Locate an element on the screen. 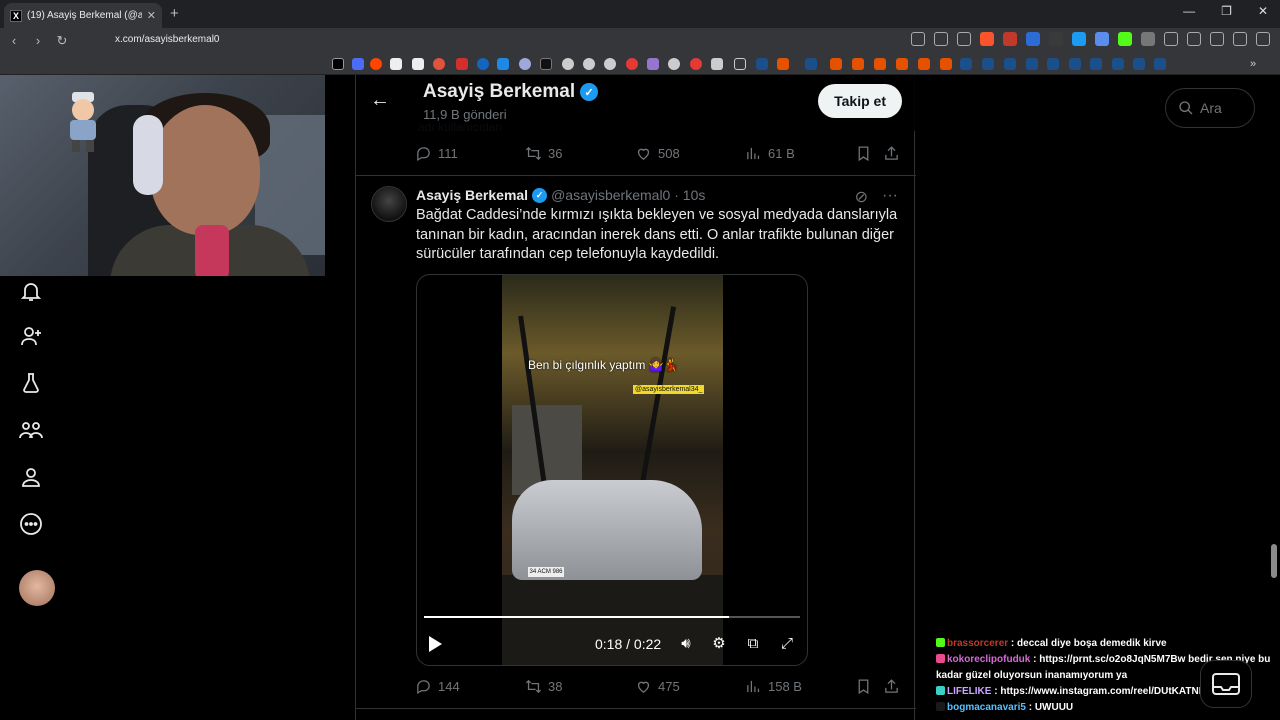  brave-shield-icon is located at coordinates (987, 39).